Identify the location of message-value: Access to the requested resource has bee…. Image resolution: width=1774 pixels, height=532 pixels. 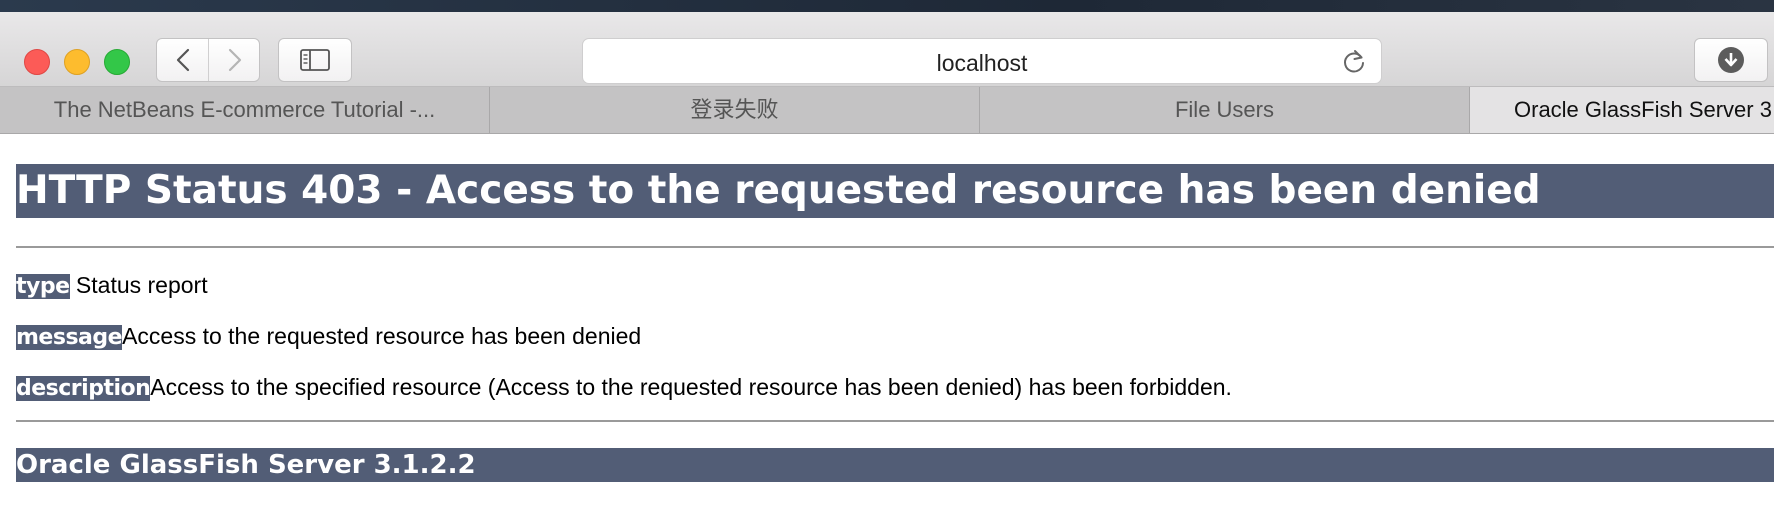
(382, 336).